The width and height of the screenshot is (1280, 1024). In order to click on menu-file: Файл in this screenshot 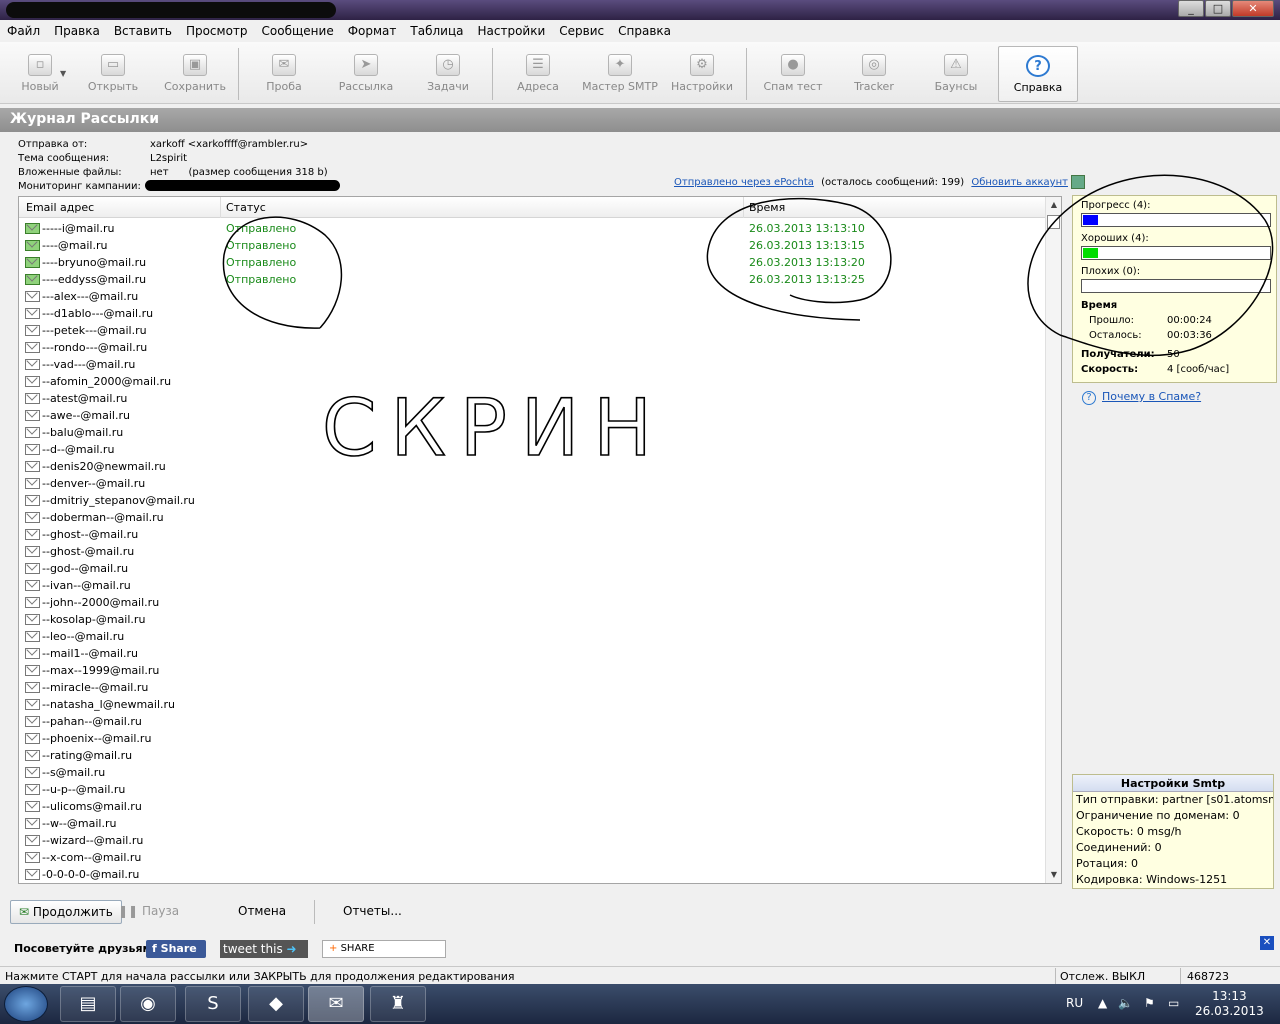, I will do `click(23, 31)`.